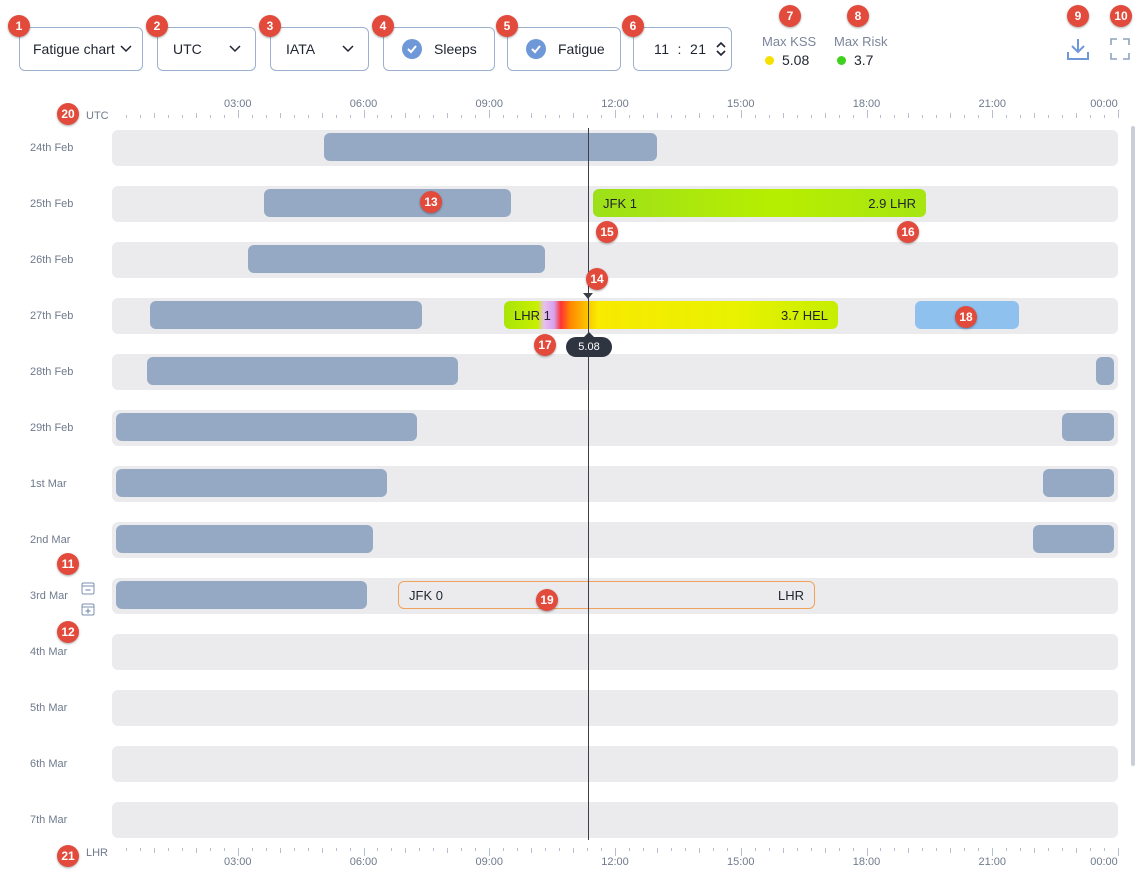 The width and height of the screenshot is (1138, 871). What do you see at coordinates (588, 296) in the screenshot?
I see `time-cursor-marker` at bounding box center [588, 296].